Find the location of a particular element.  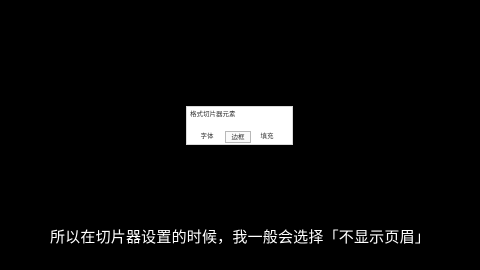

tab-border: 边框 is located at coordinates (238, 137).